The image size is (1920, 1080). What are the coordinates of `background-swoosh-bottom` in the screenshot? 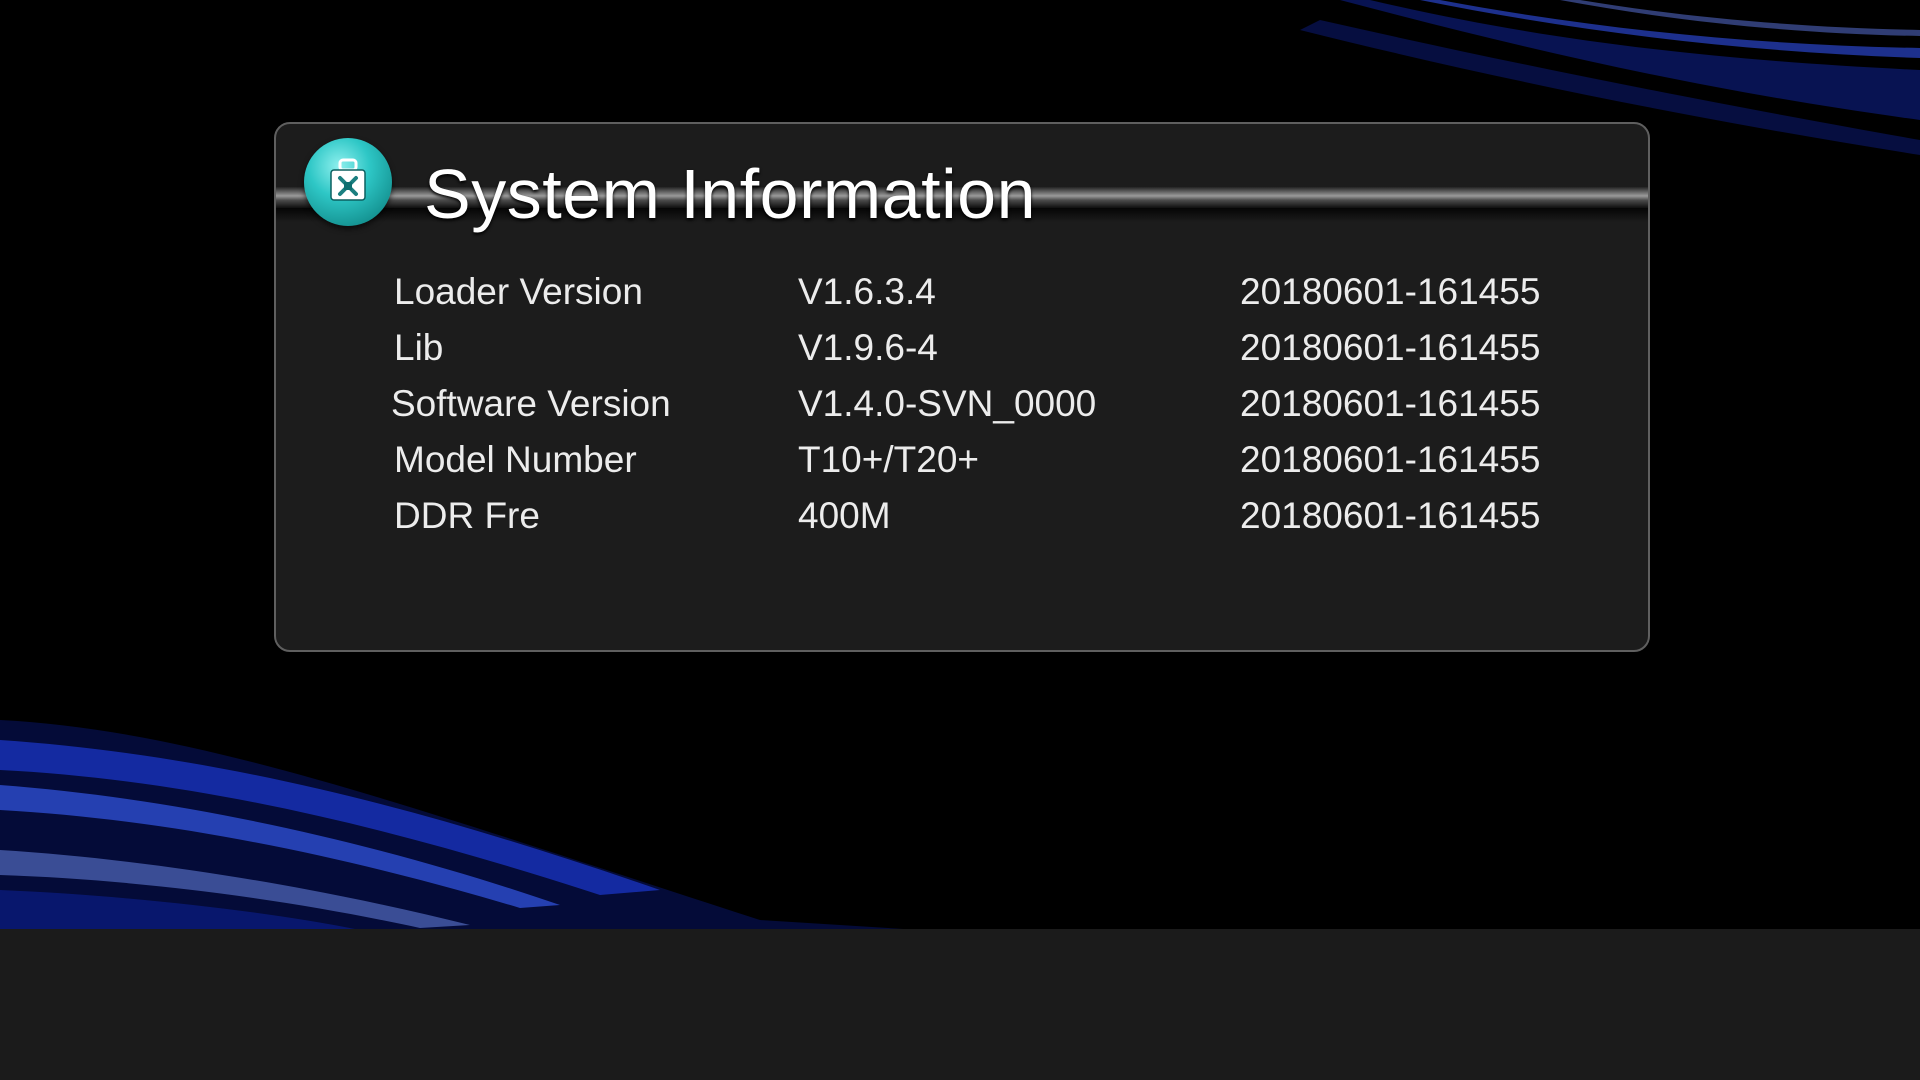 It's located at (460, 825).